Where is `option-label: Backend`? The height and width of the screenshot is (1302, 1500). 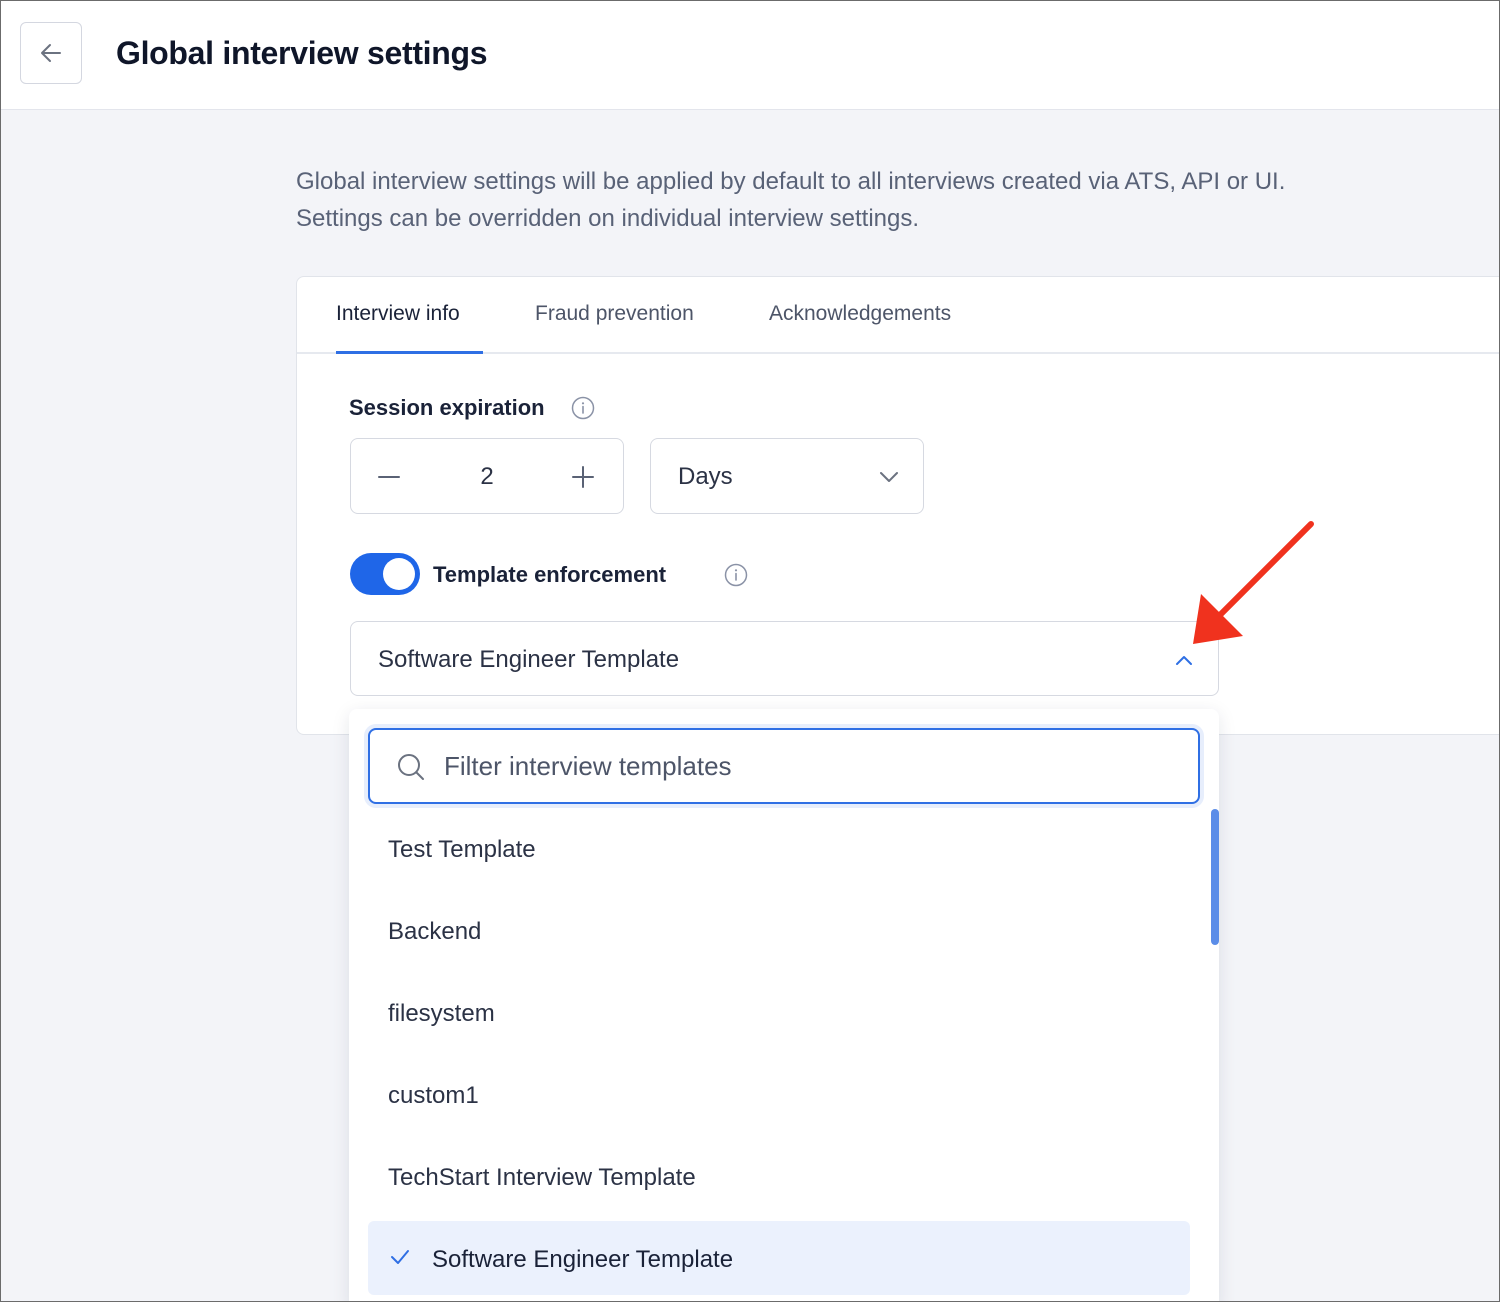 option-label: Backend is located at coordinates (435, 931).